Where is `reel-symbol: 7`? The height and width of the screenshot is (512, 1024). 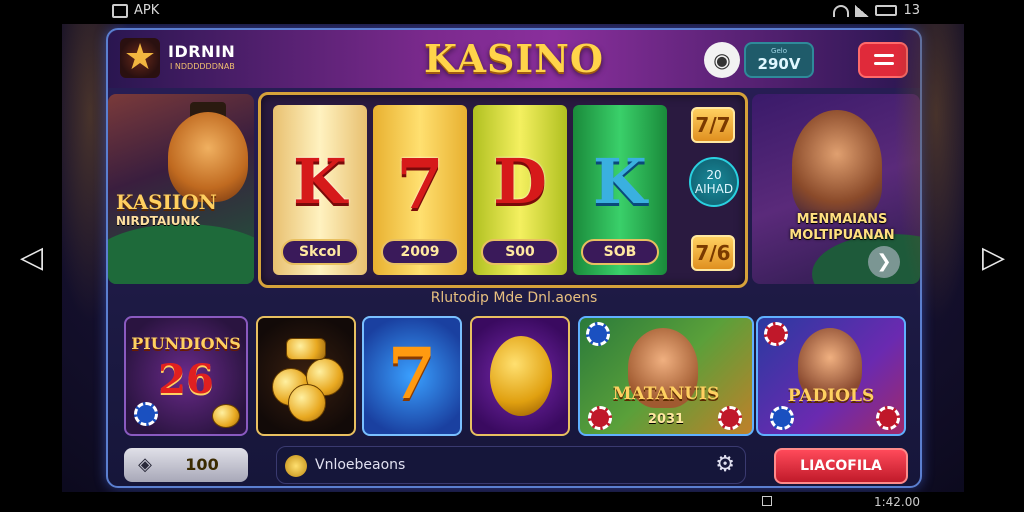
reel-symbol: 7 is located at coordinates (420, 185).